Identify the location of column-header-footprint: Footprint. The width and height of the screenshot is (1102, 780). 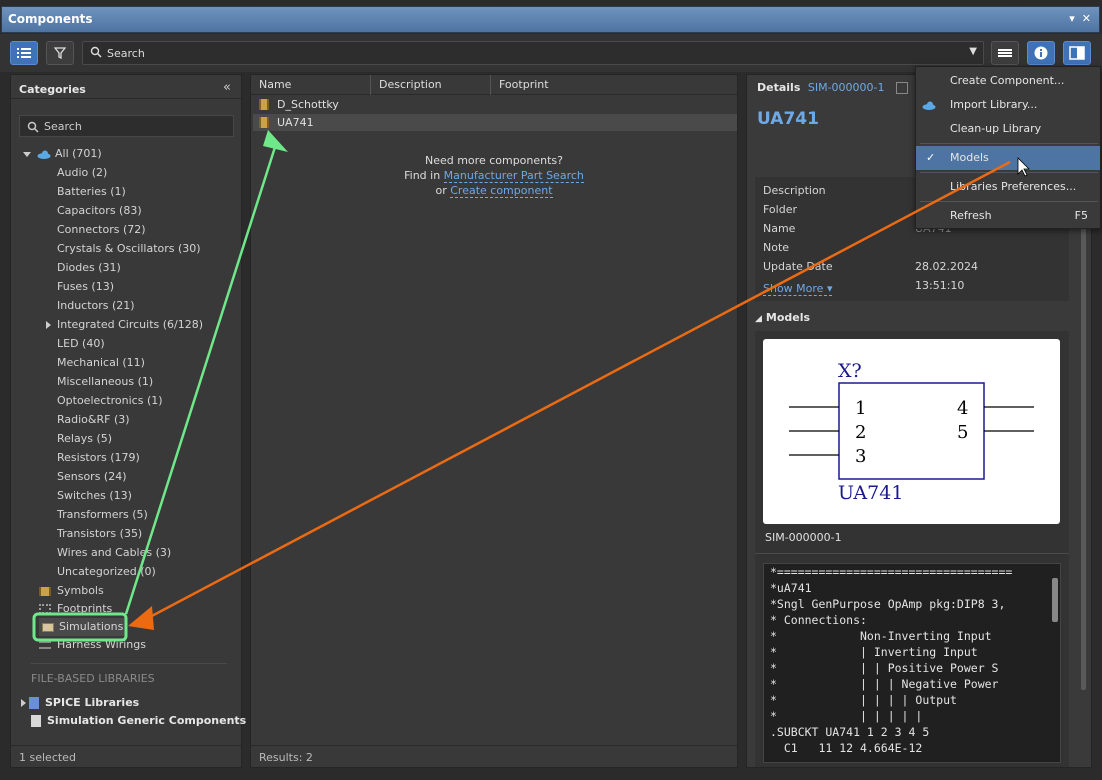
(551, 85).